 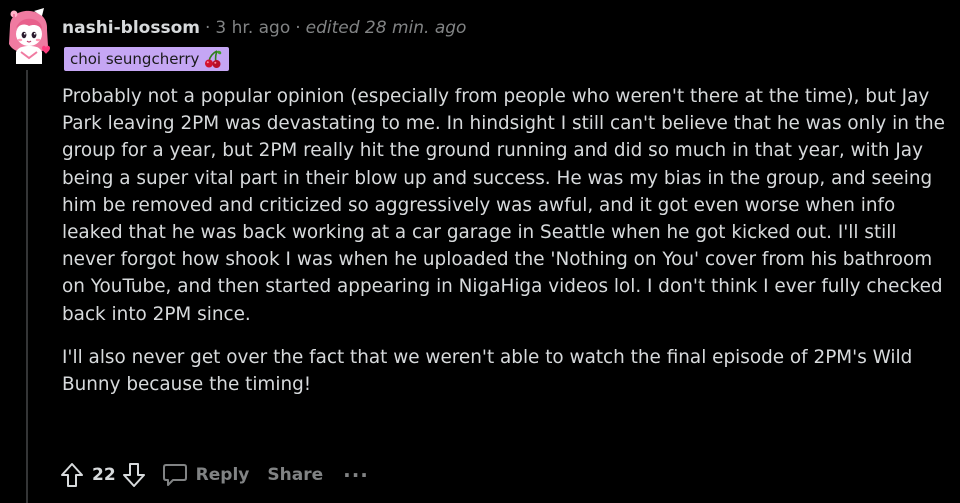 I want to click on score-count: 22, so click(x=104, y=475).